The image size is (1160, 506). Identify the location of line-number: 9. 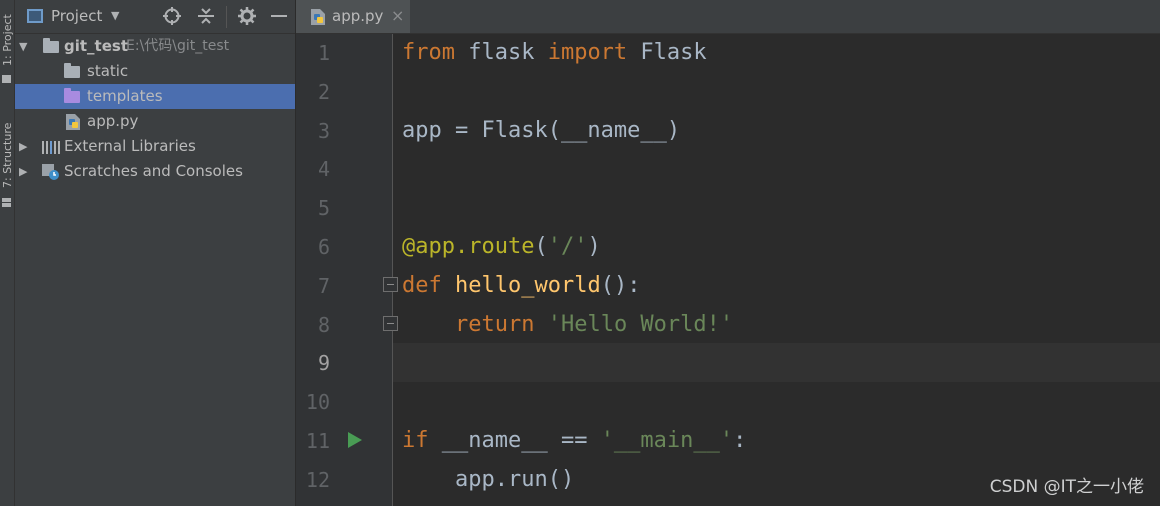
(323, 363).